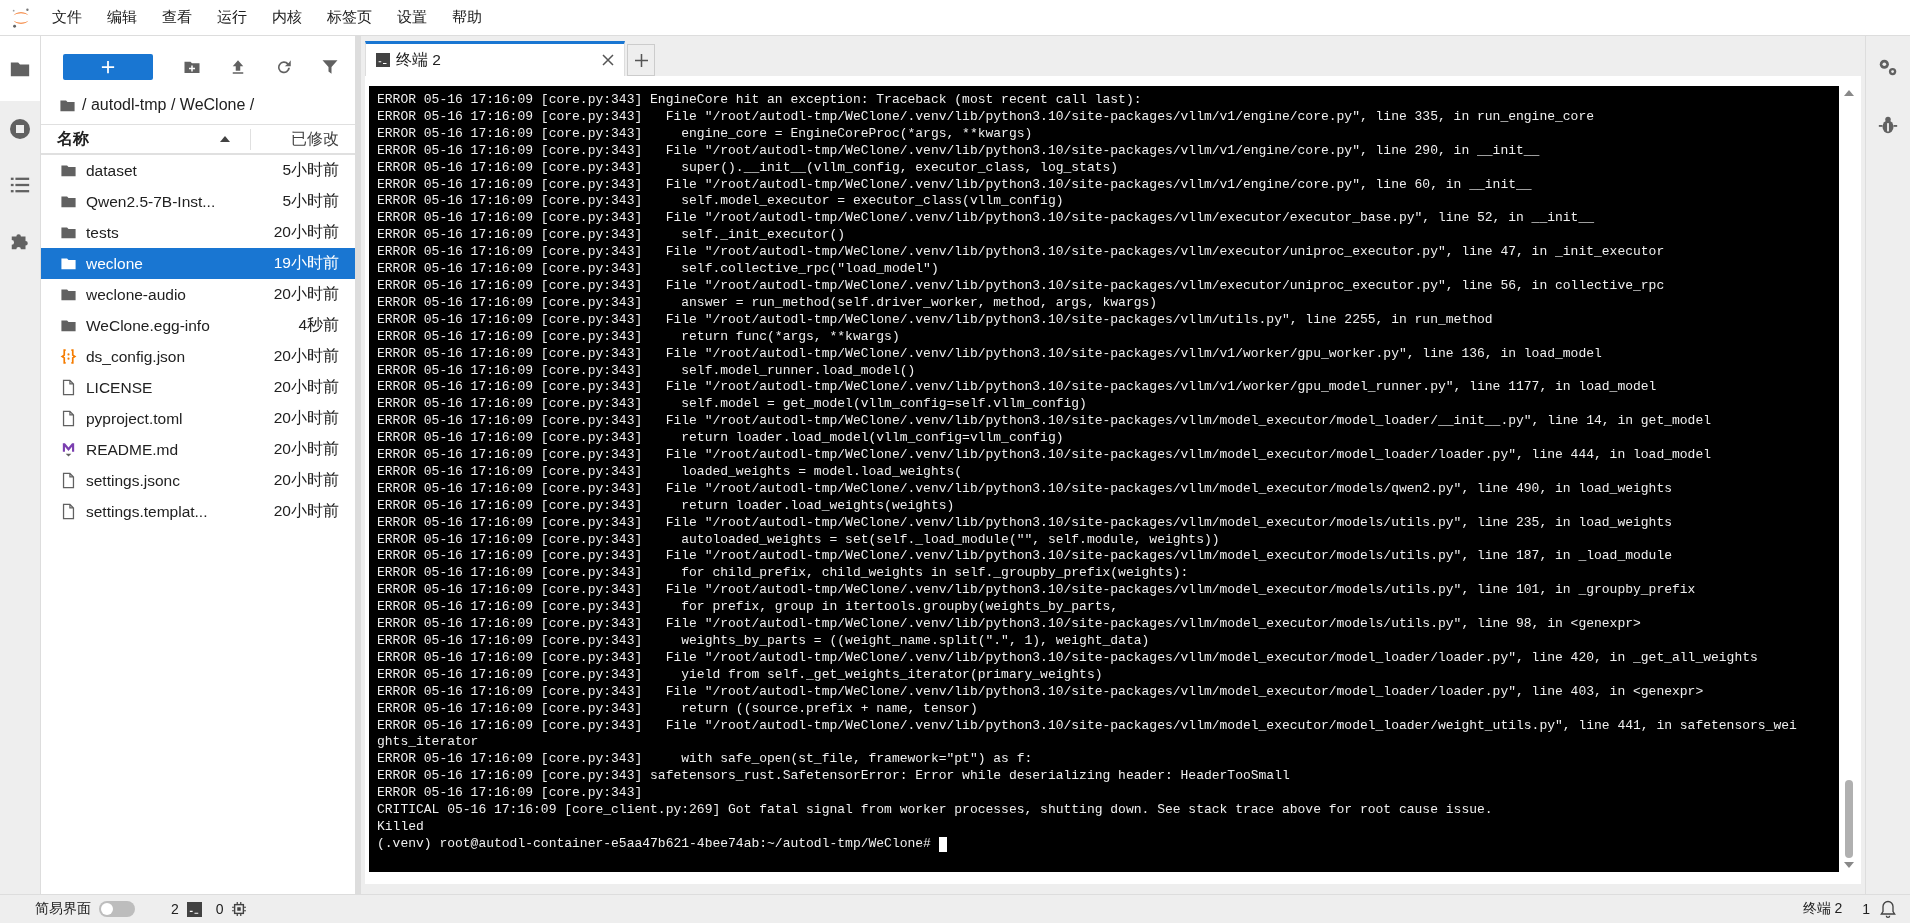 Image resolution: width=1910 pixels, height=923 pixels. What do you see at coordinates (1888, 909) in the screenshot?
I see `bell-icon` at bounding box center [1888, 909].